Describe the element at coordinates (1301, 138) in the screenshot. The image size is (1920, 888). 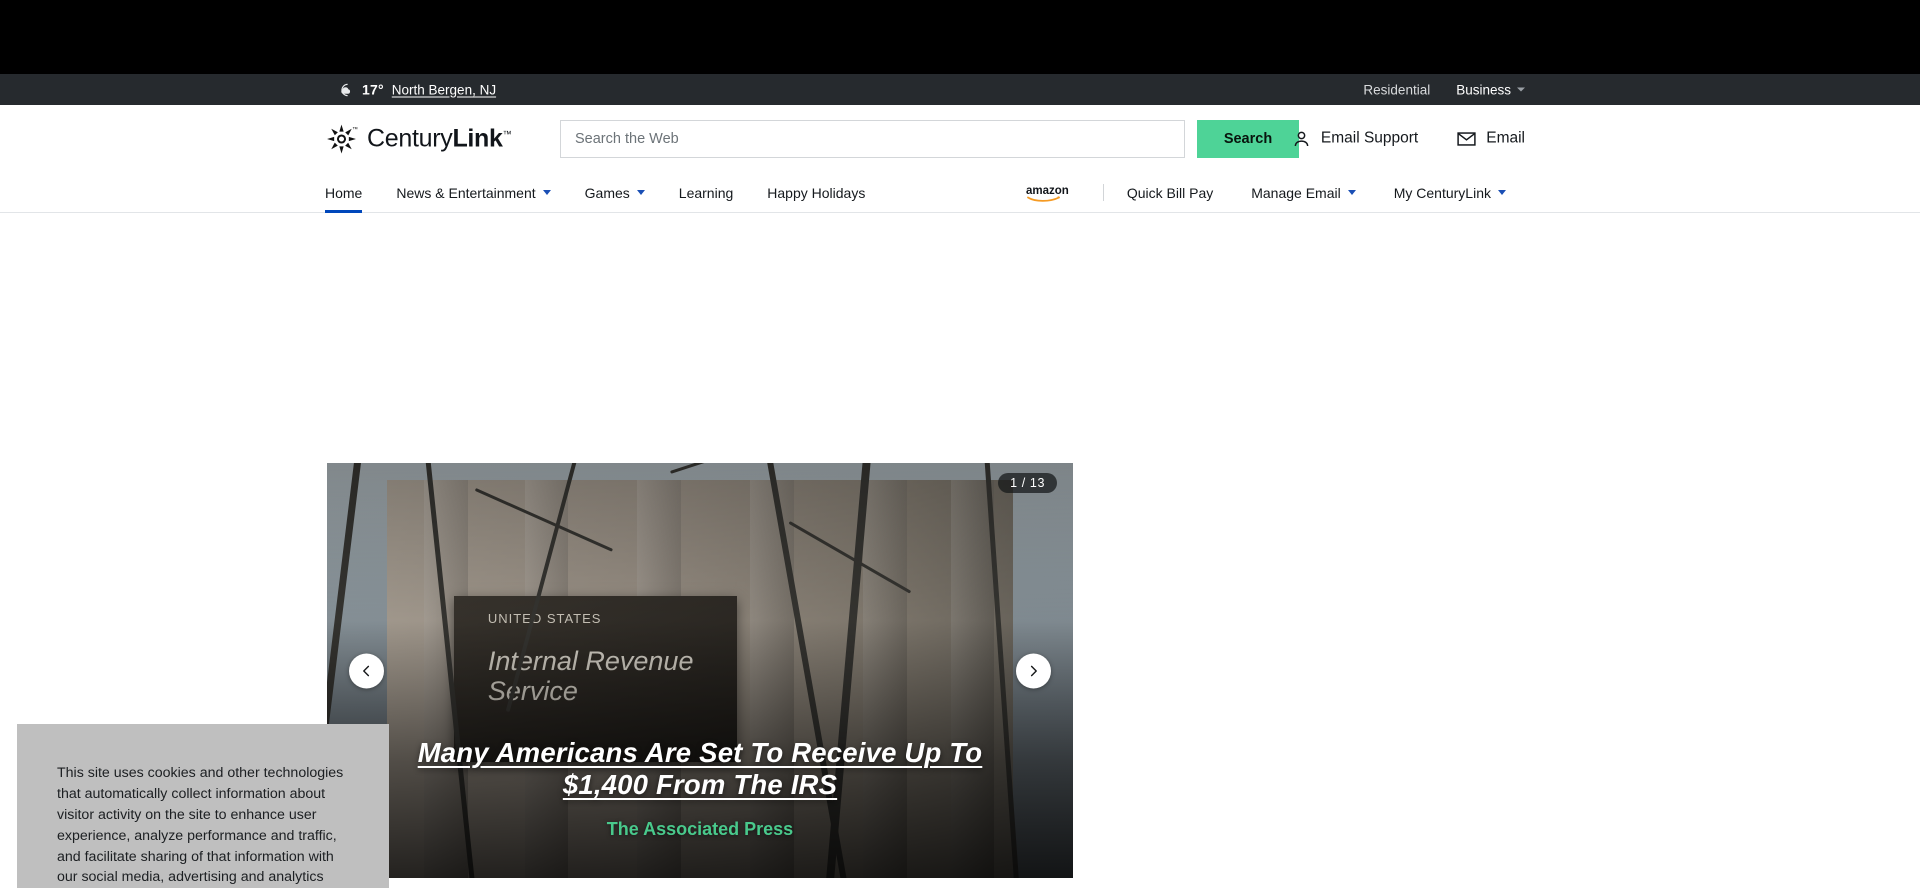
I see `user-icon` at that location.